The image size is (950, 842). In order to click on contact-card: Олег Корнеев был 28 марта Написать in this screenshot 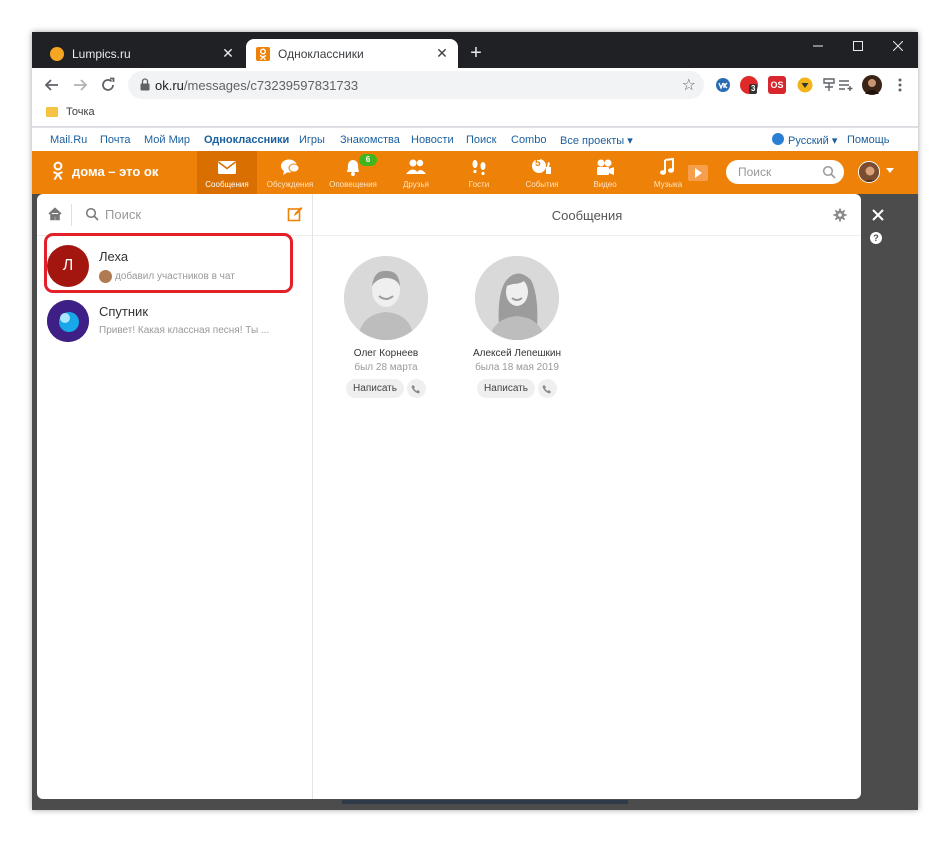, I will do `click(386, 327)`.